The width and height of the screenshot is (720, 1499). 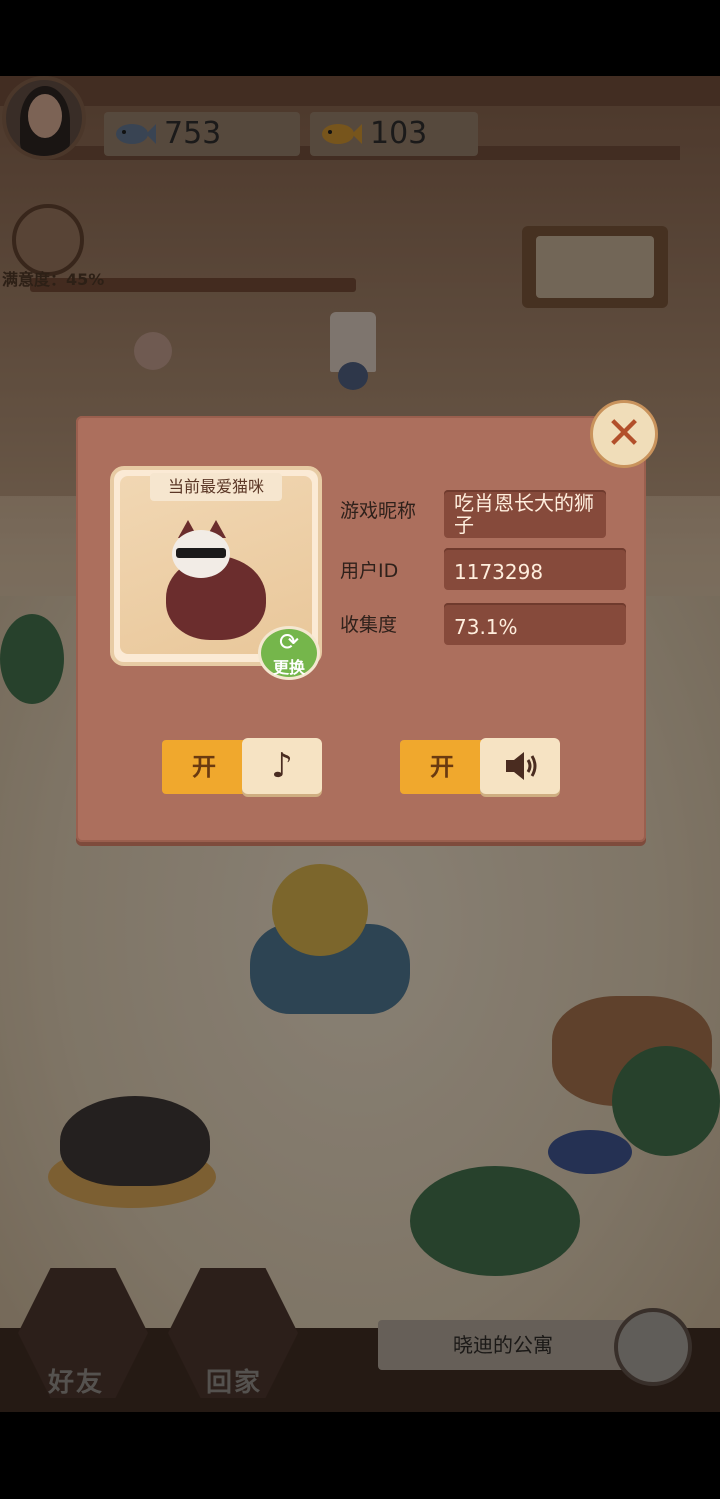 I want to click on close-button: ✕, so click(x=624, y=434).